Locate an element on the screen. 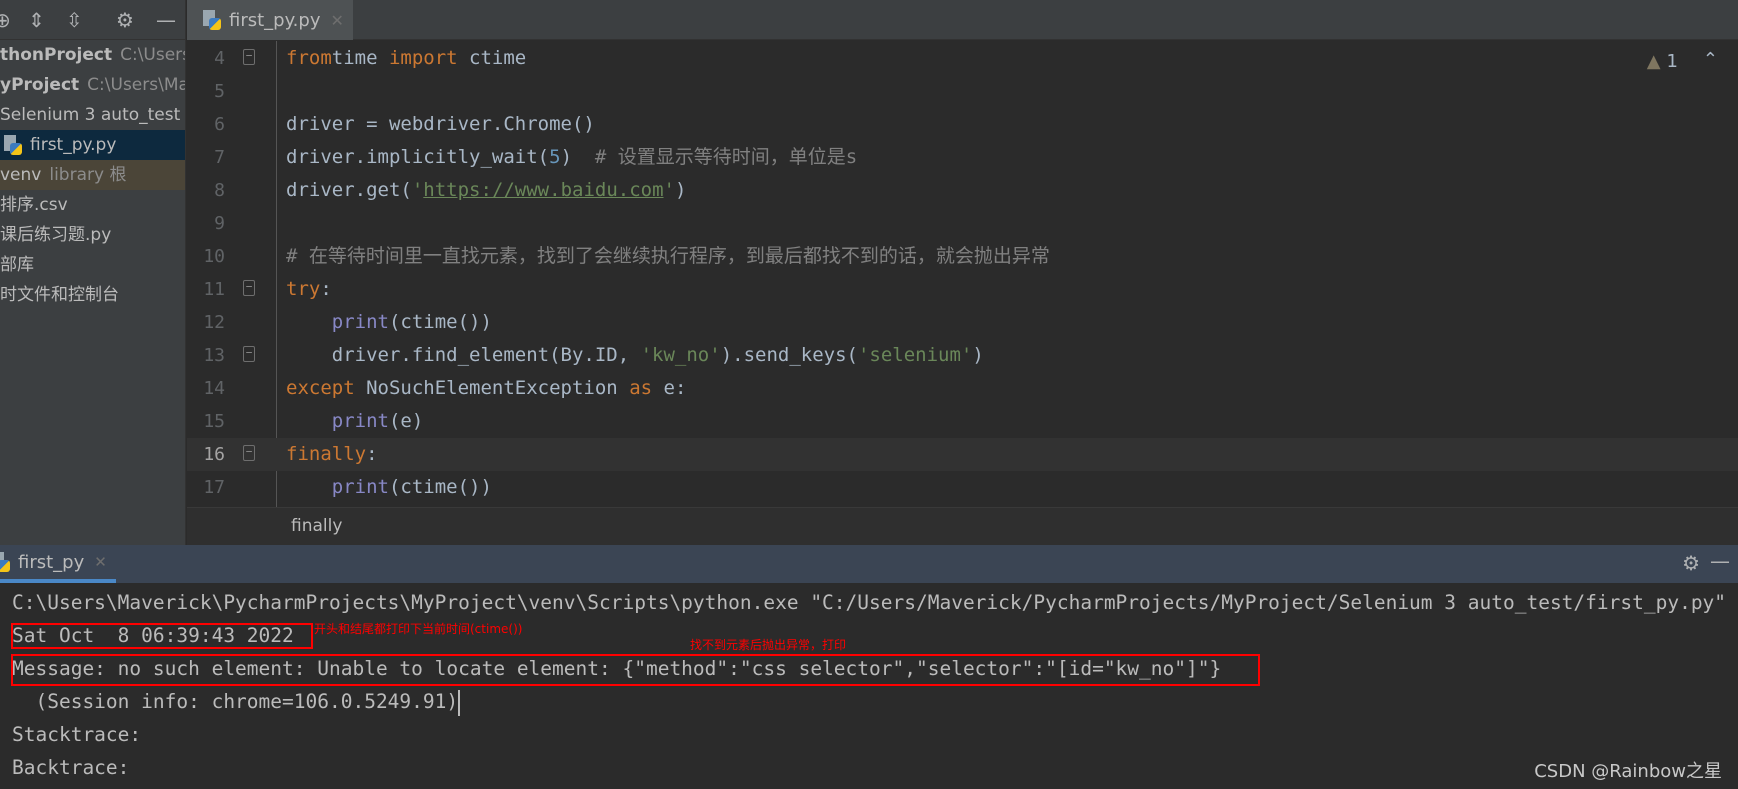 This screenshot has height=789, width=1738. code-line: 5 is located at coordinates (962, 91).